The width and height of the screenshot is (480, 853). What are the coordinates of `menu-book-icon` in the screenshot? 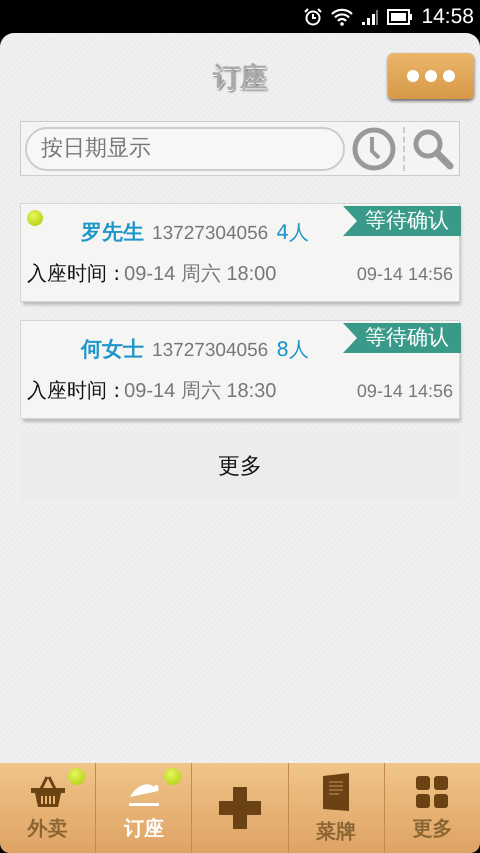 It's located at (336, 792).